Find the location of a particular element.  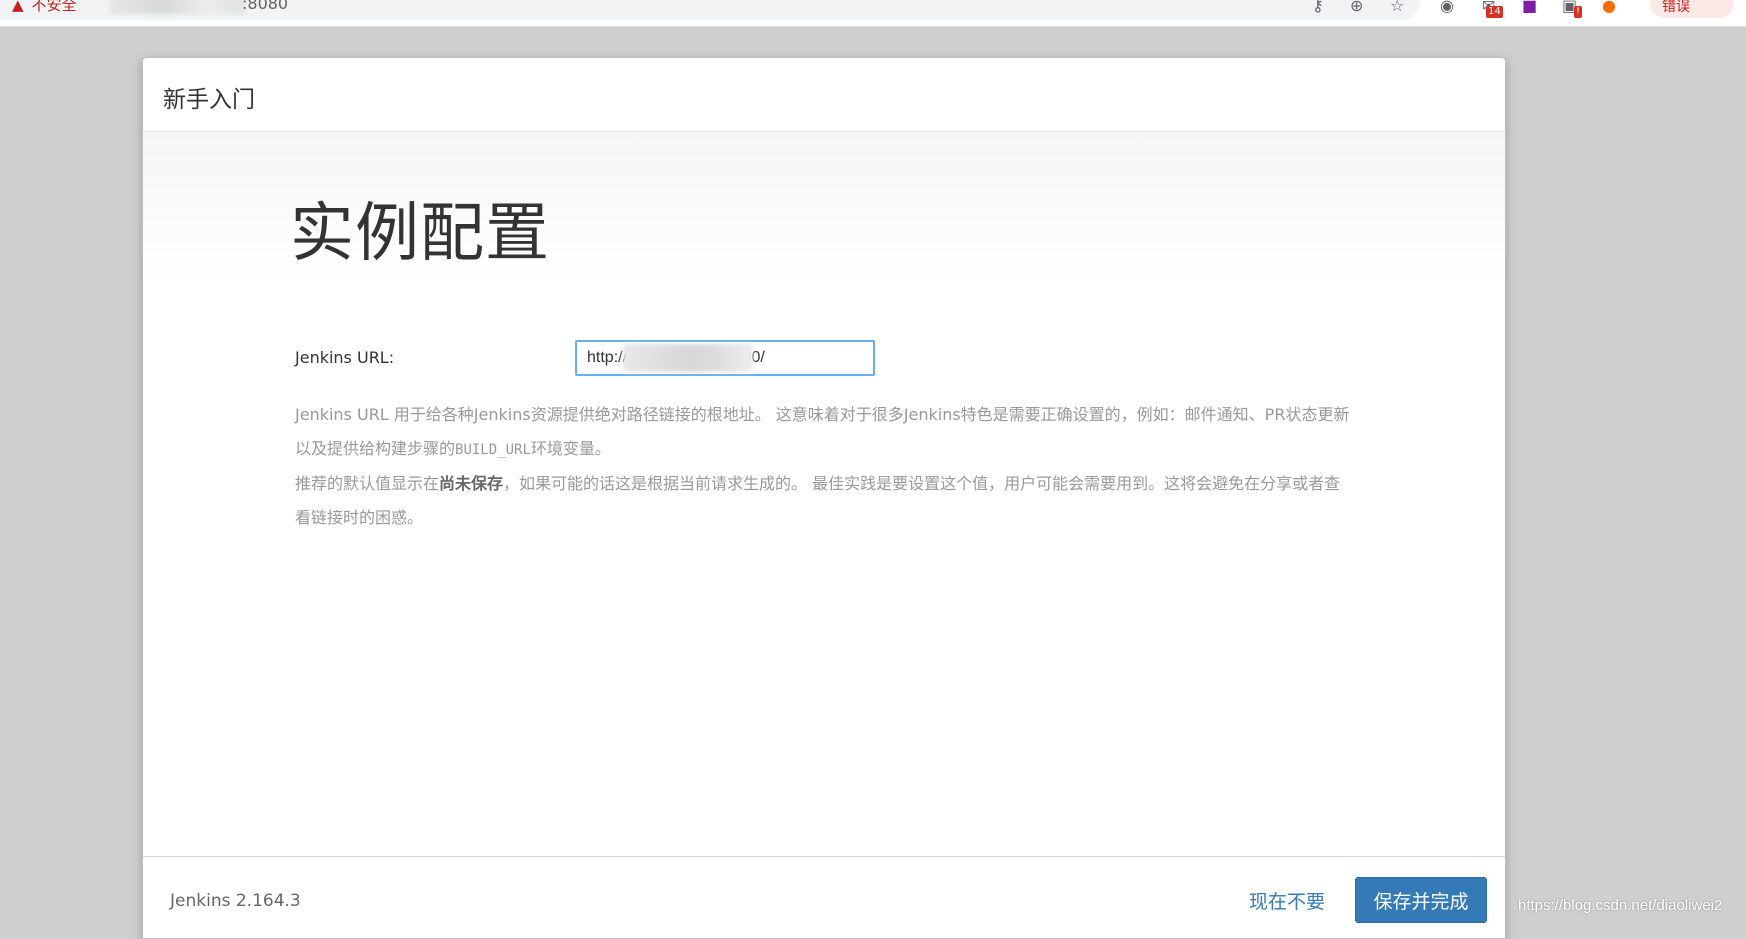

url-port: :8080 is located at coordinates (265, 6).